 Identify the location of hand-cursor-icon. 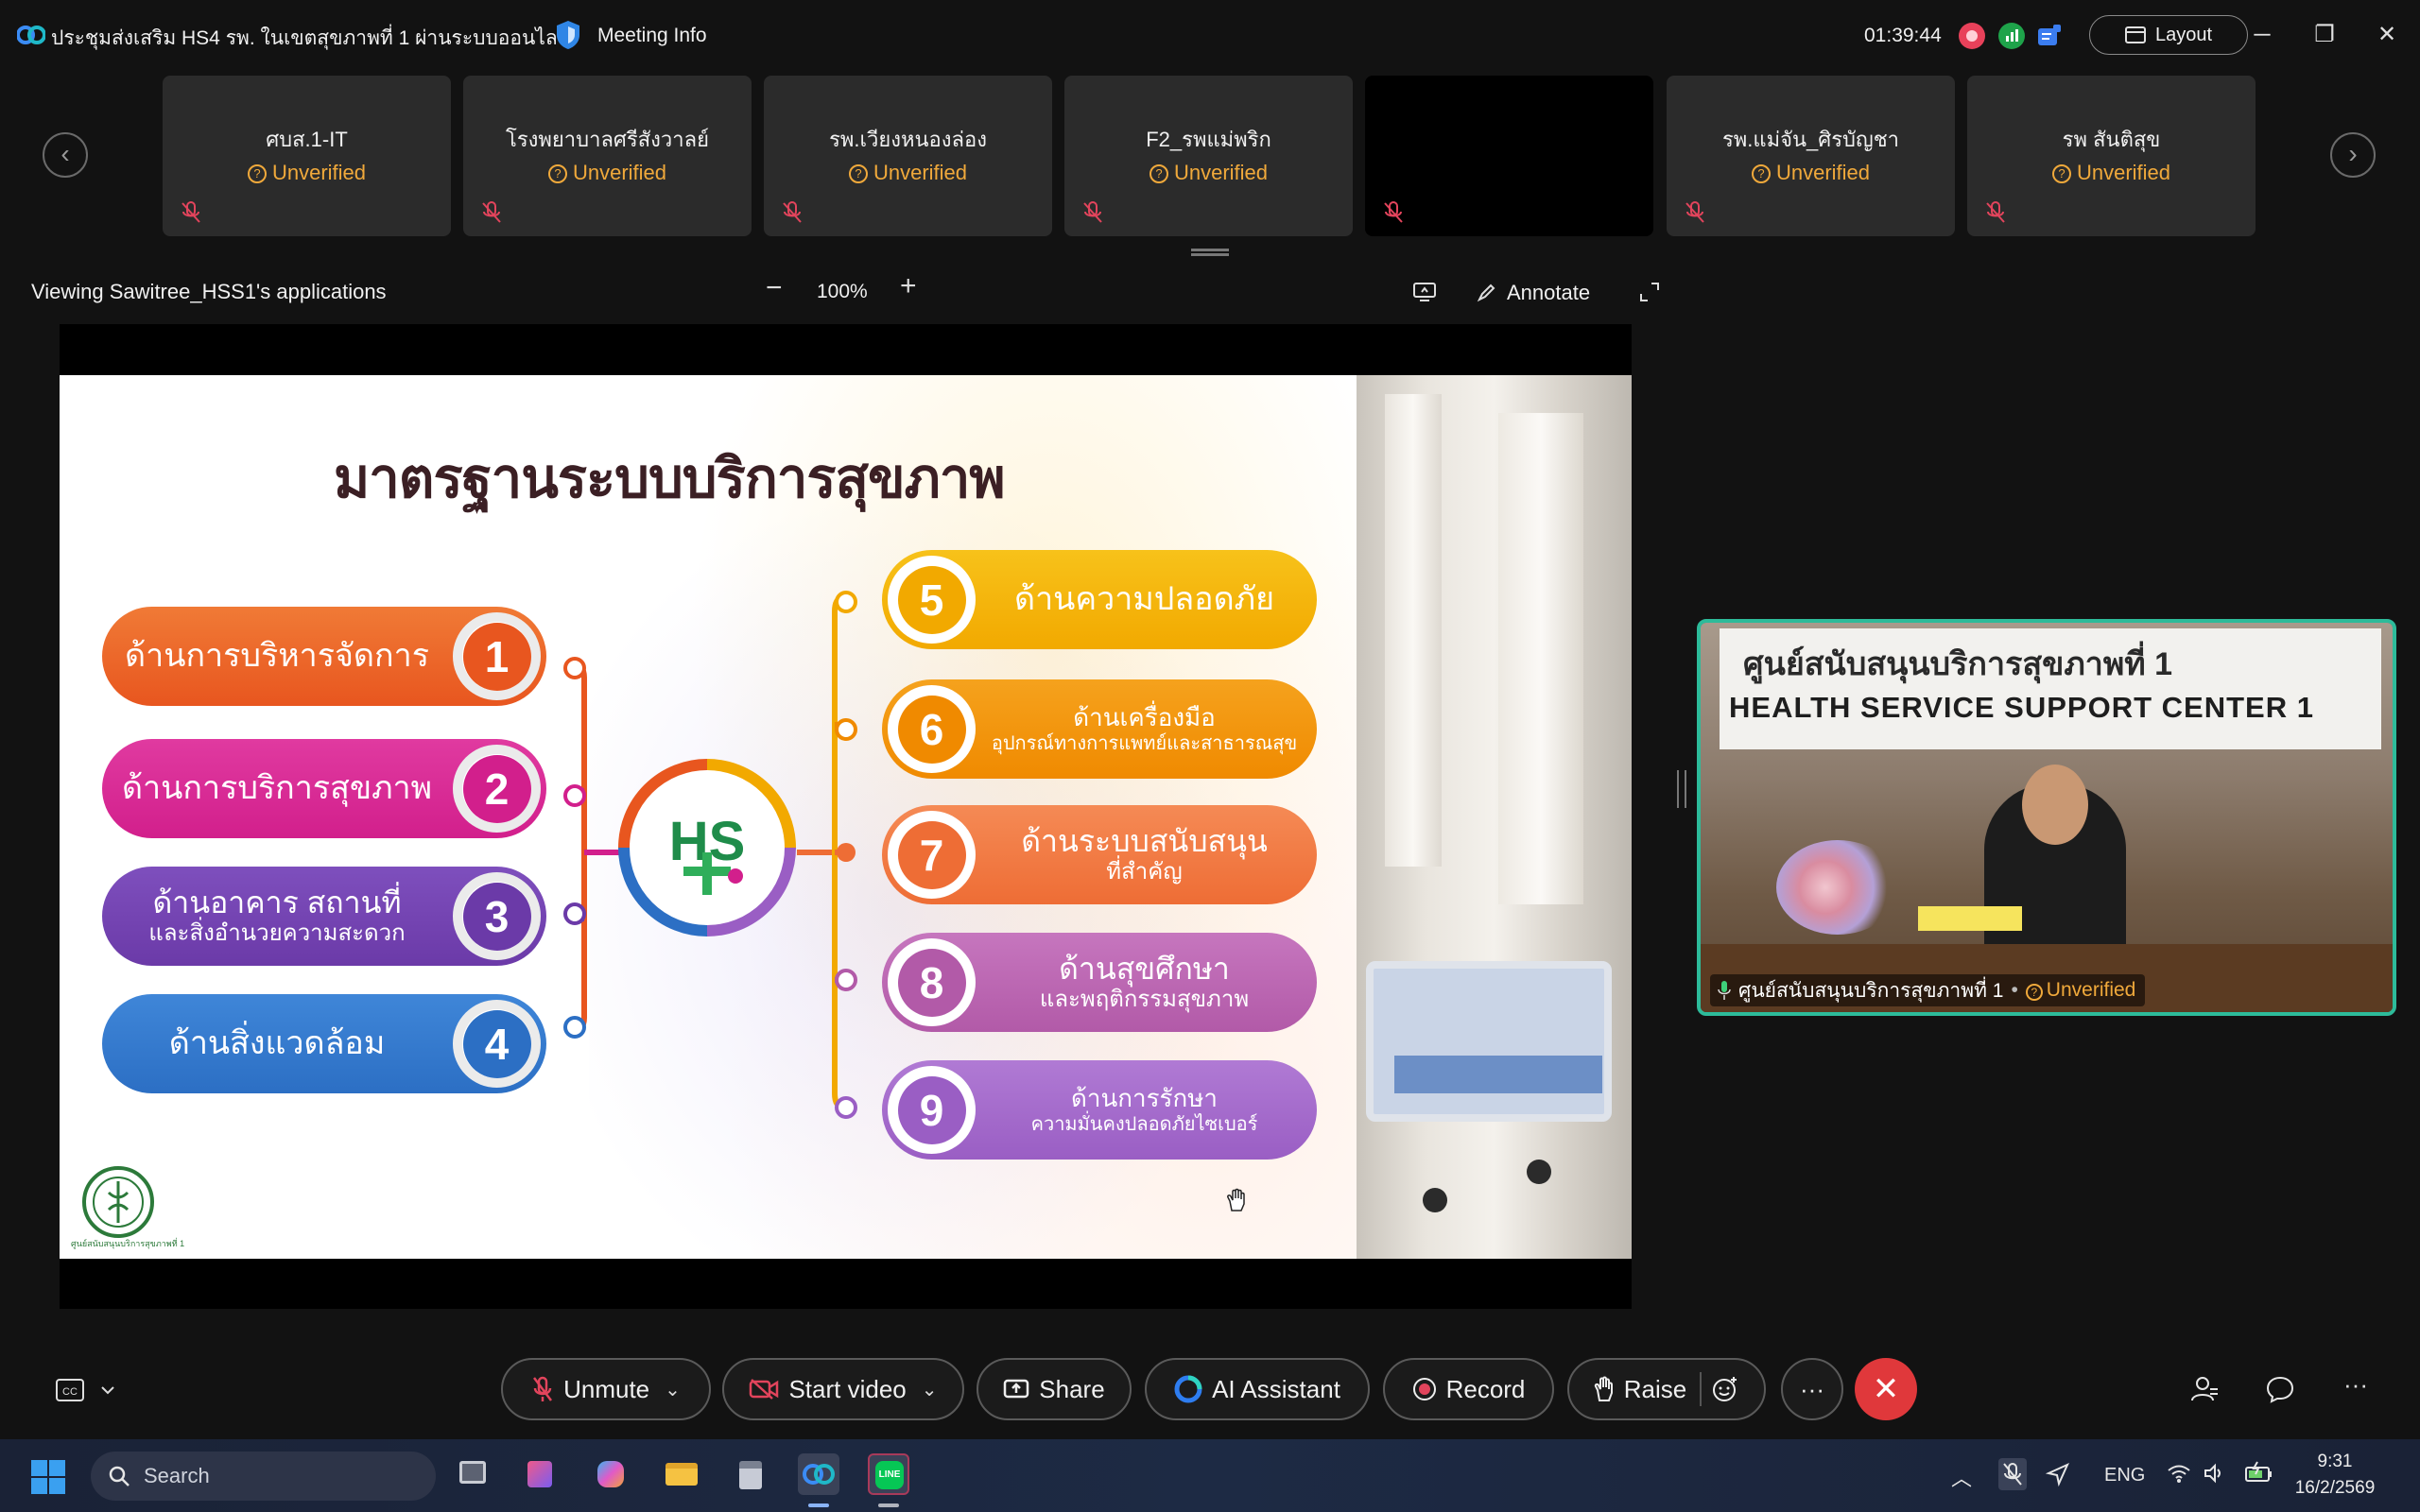
(1236, 1199).